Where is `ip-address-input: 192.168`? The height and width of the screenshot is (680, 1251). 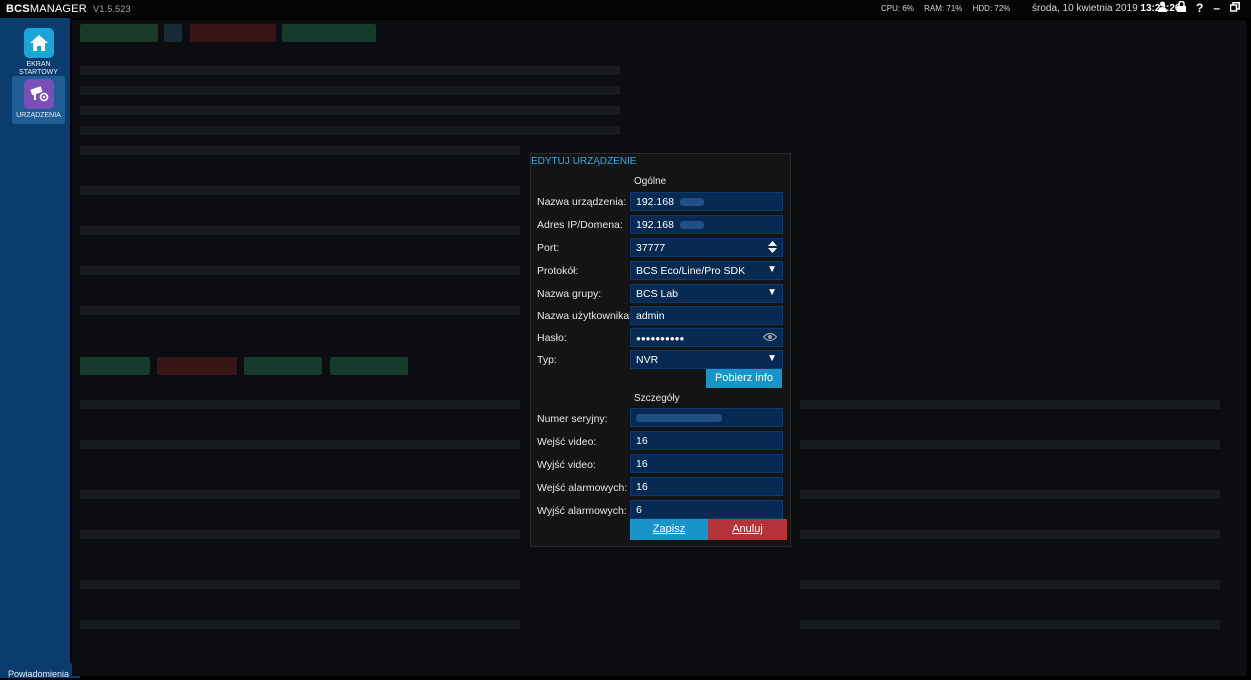
ip-address-input: 192.168 is located at coordinates (706, 224).